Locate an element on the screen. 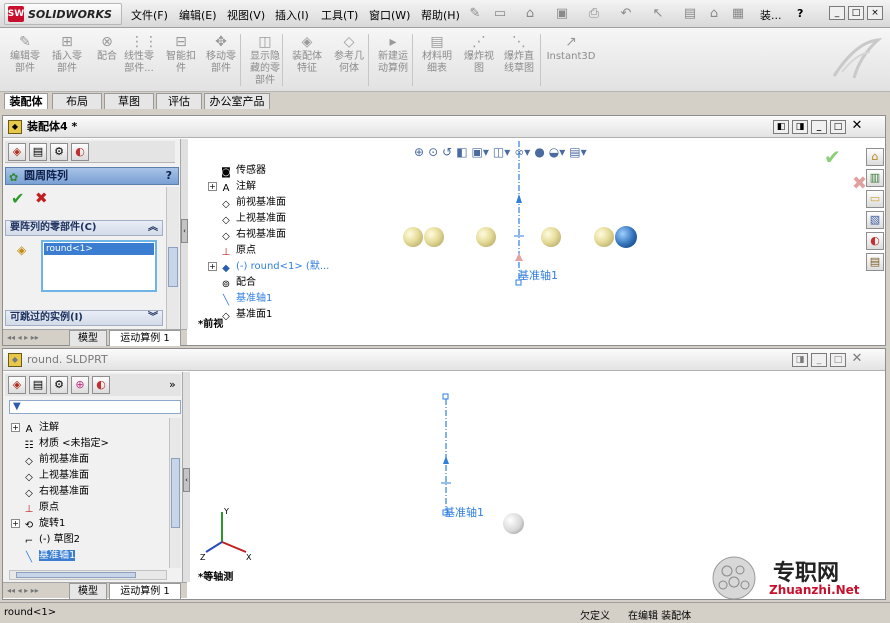  section-view-icon: ◧ is located at coordinates (461, 153).